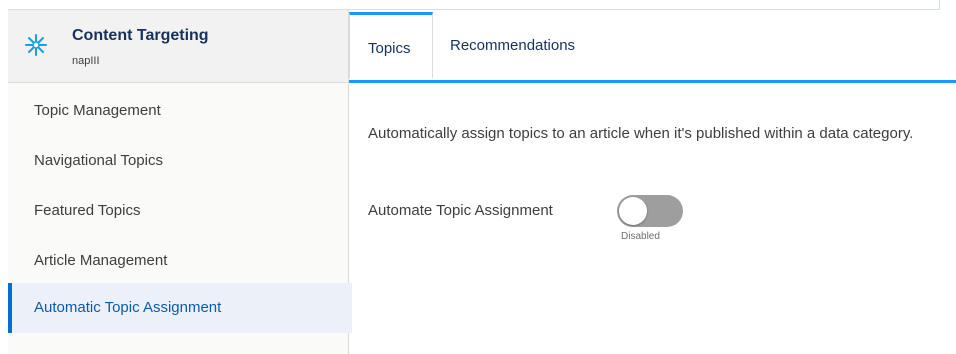 This screenshot has width=956, height=354. I want to click on tab-label: Topics, so click(389, 48).